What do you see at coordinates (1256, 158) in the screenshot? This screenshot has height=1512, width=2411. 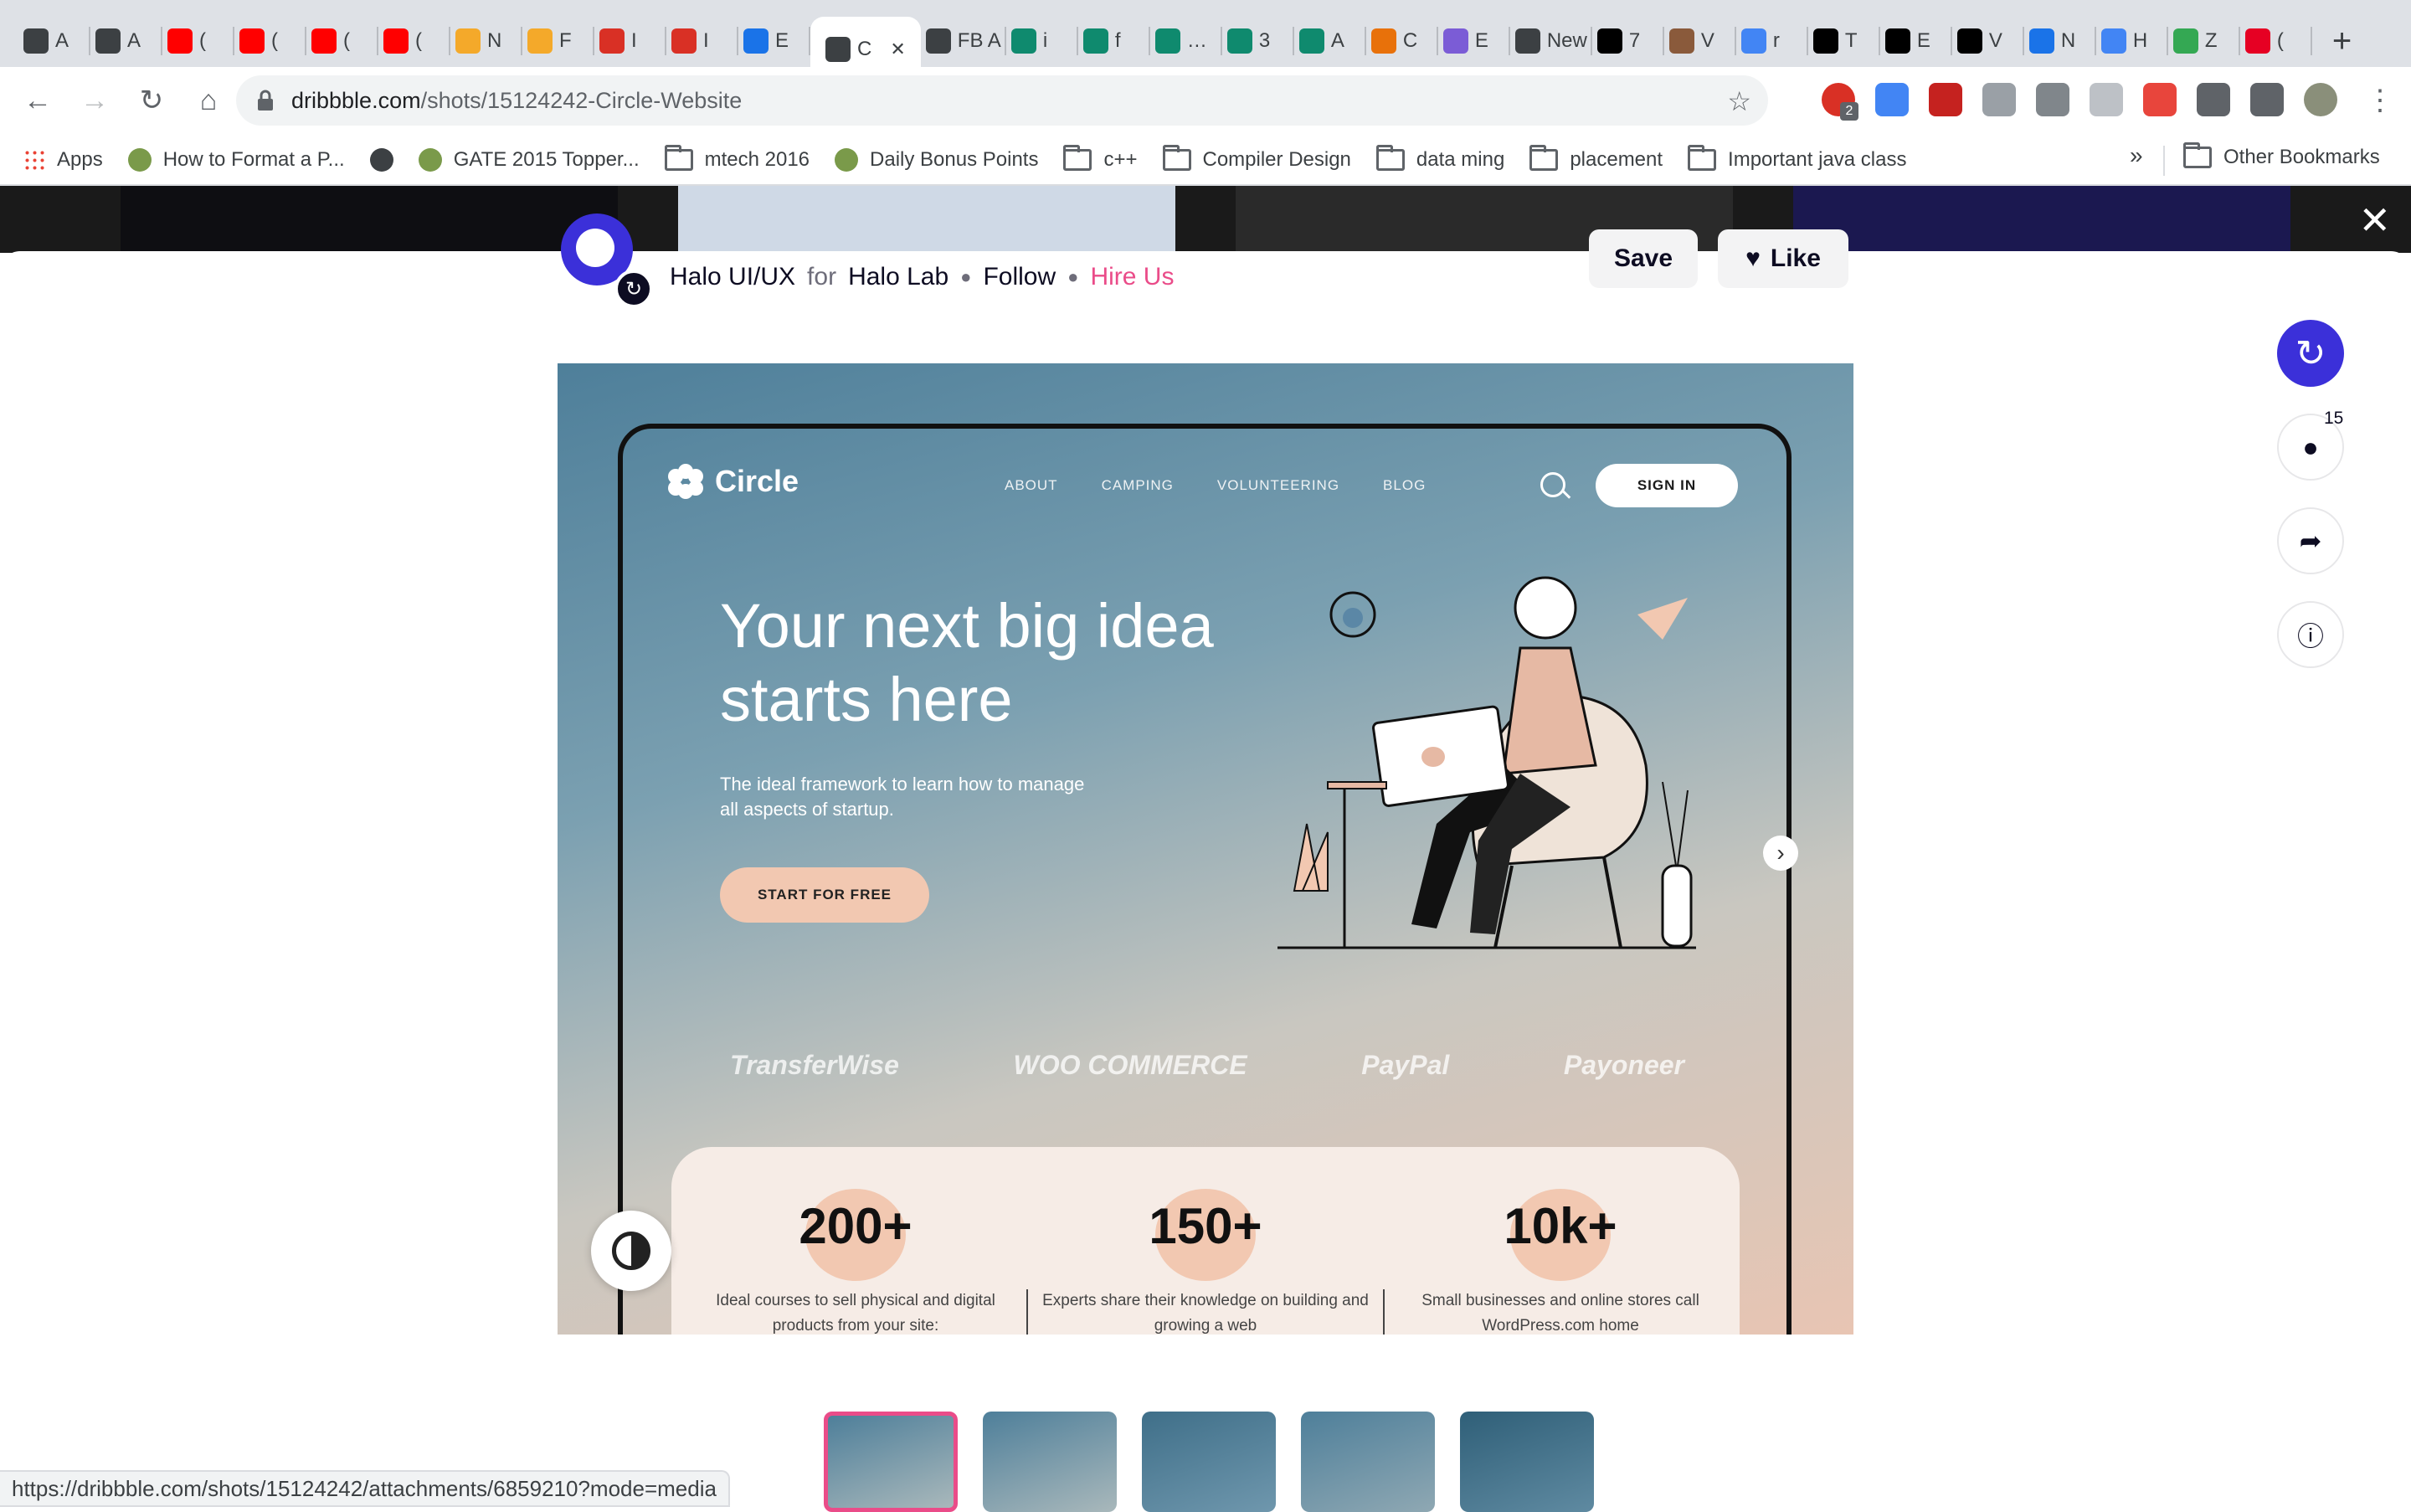 I see `bookmark-item: Compiler Design` at bounding box center [1256, 158].